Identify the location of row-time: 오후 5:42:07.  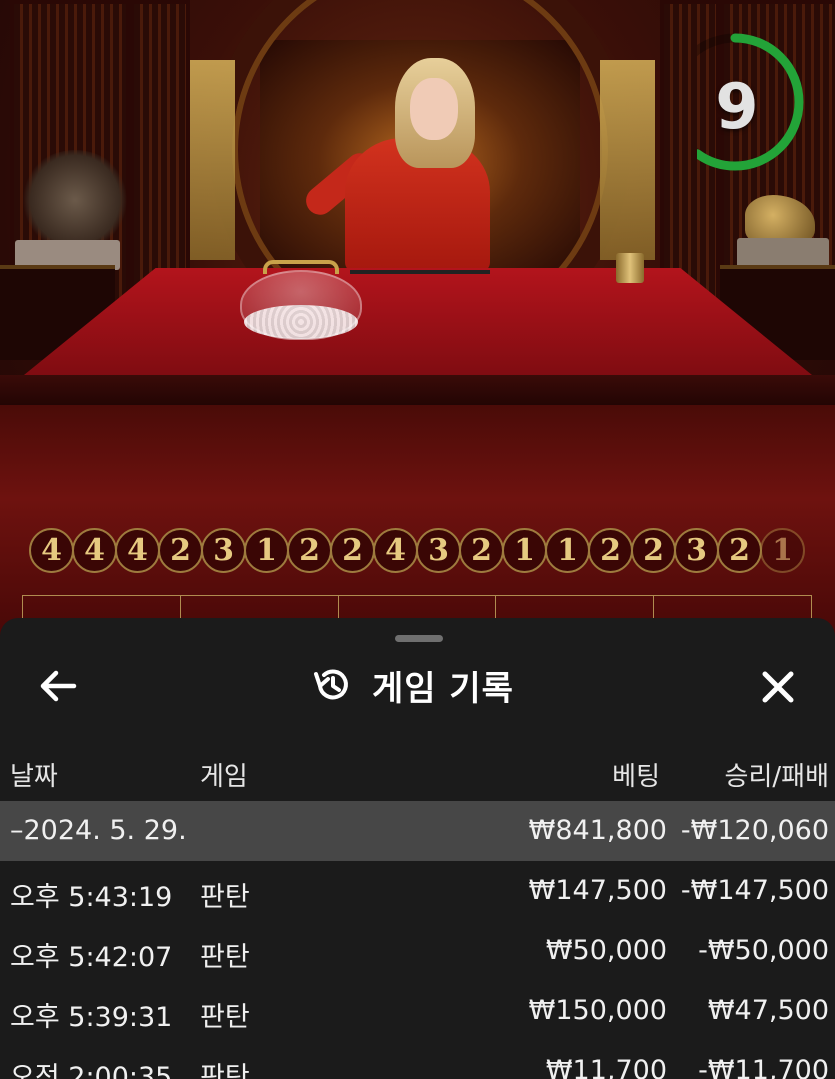
(91, 957).